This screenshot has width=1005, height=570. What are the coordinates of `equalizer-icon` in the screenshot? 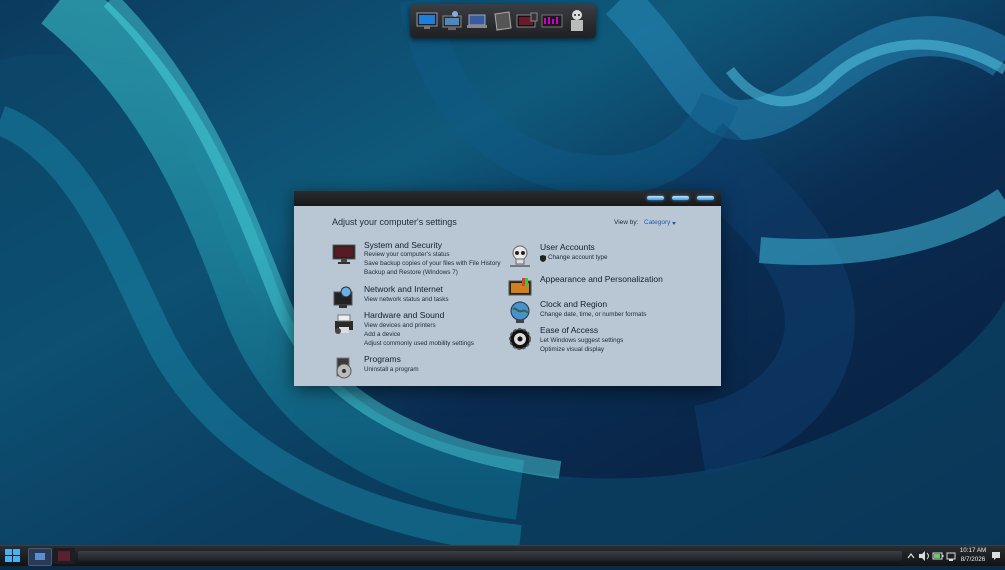 It's located at (552, 21).